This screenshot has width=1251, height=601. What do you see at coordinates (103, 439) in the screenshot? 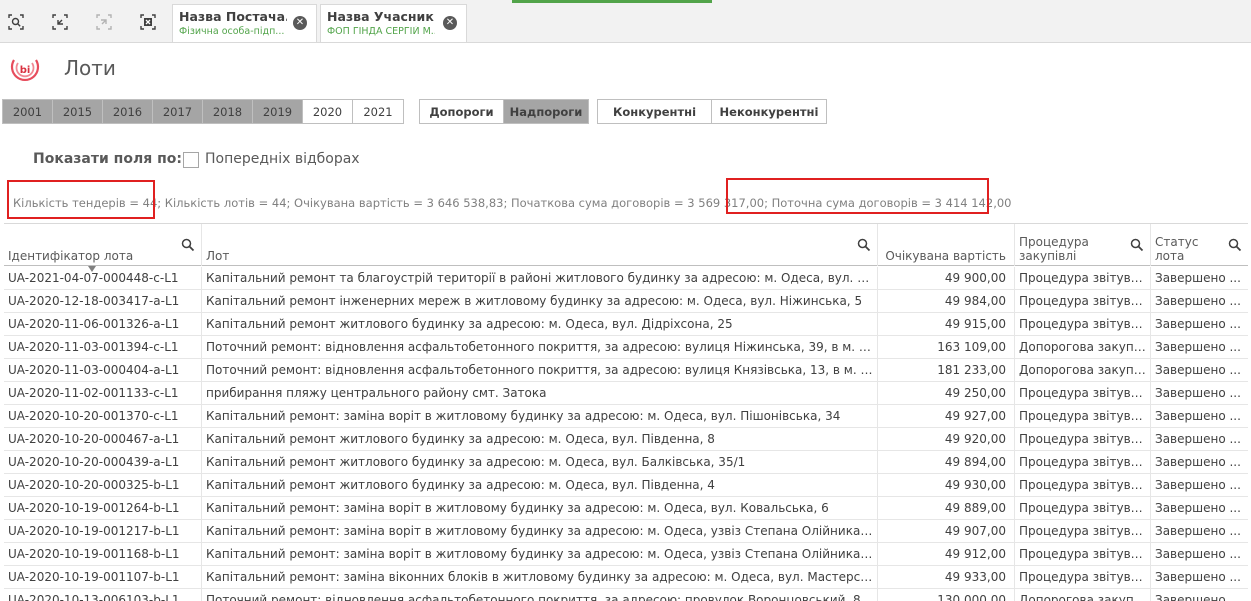
I see `cell-lot-id: UA-2020-10-20-000467-a-L1` at bounding box center [103, 439].